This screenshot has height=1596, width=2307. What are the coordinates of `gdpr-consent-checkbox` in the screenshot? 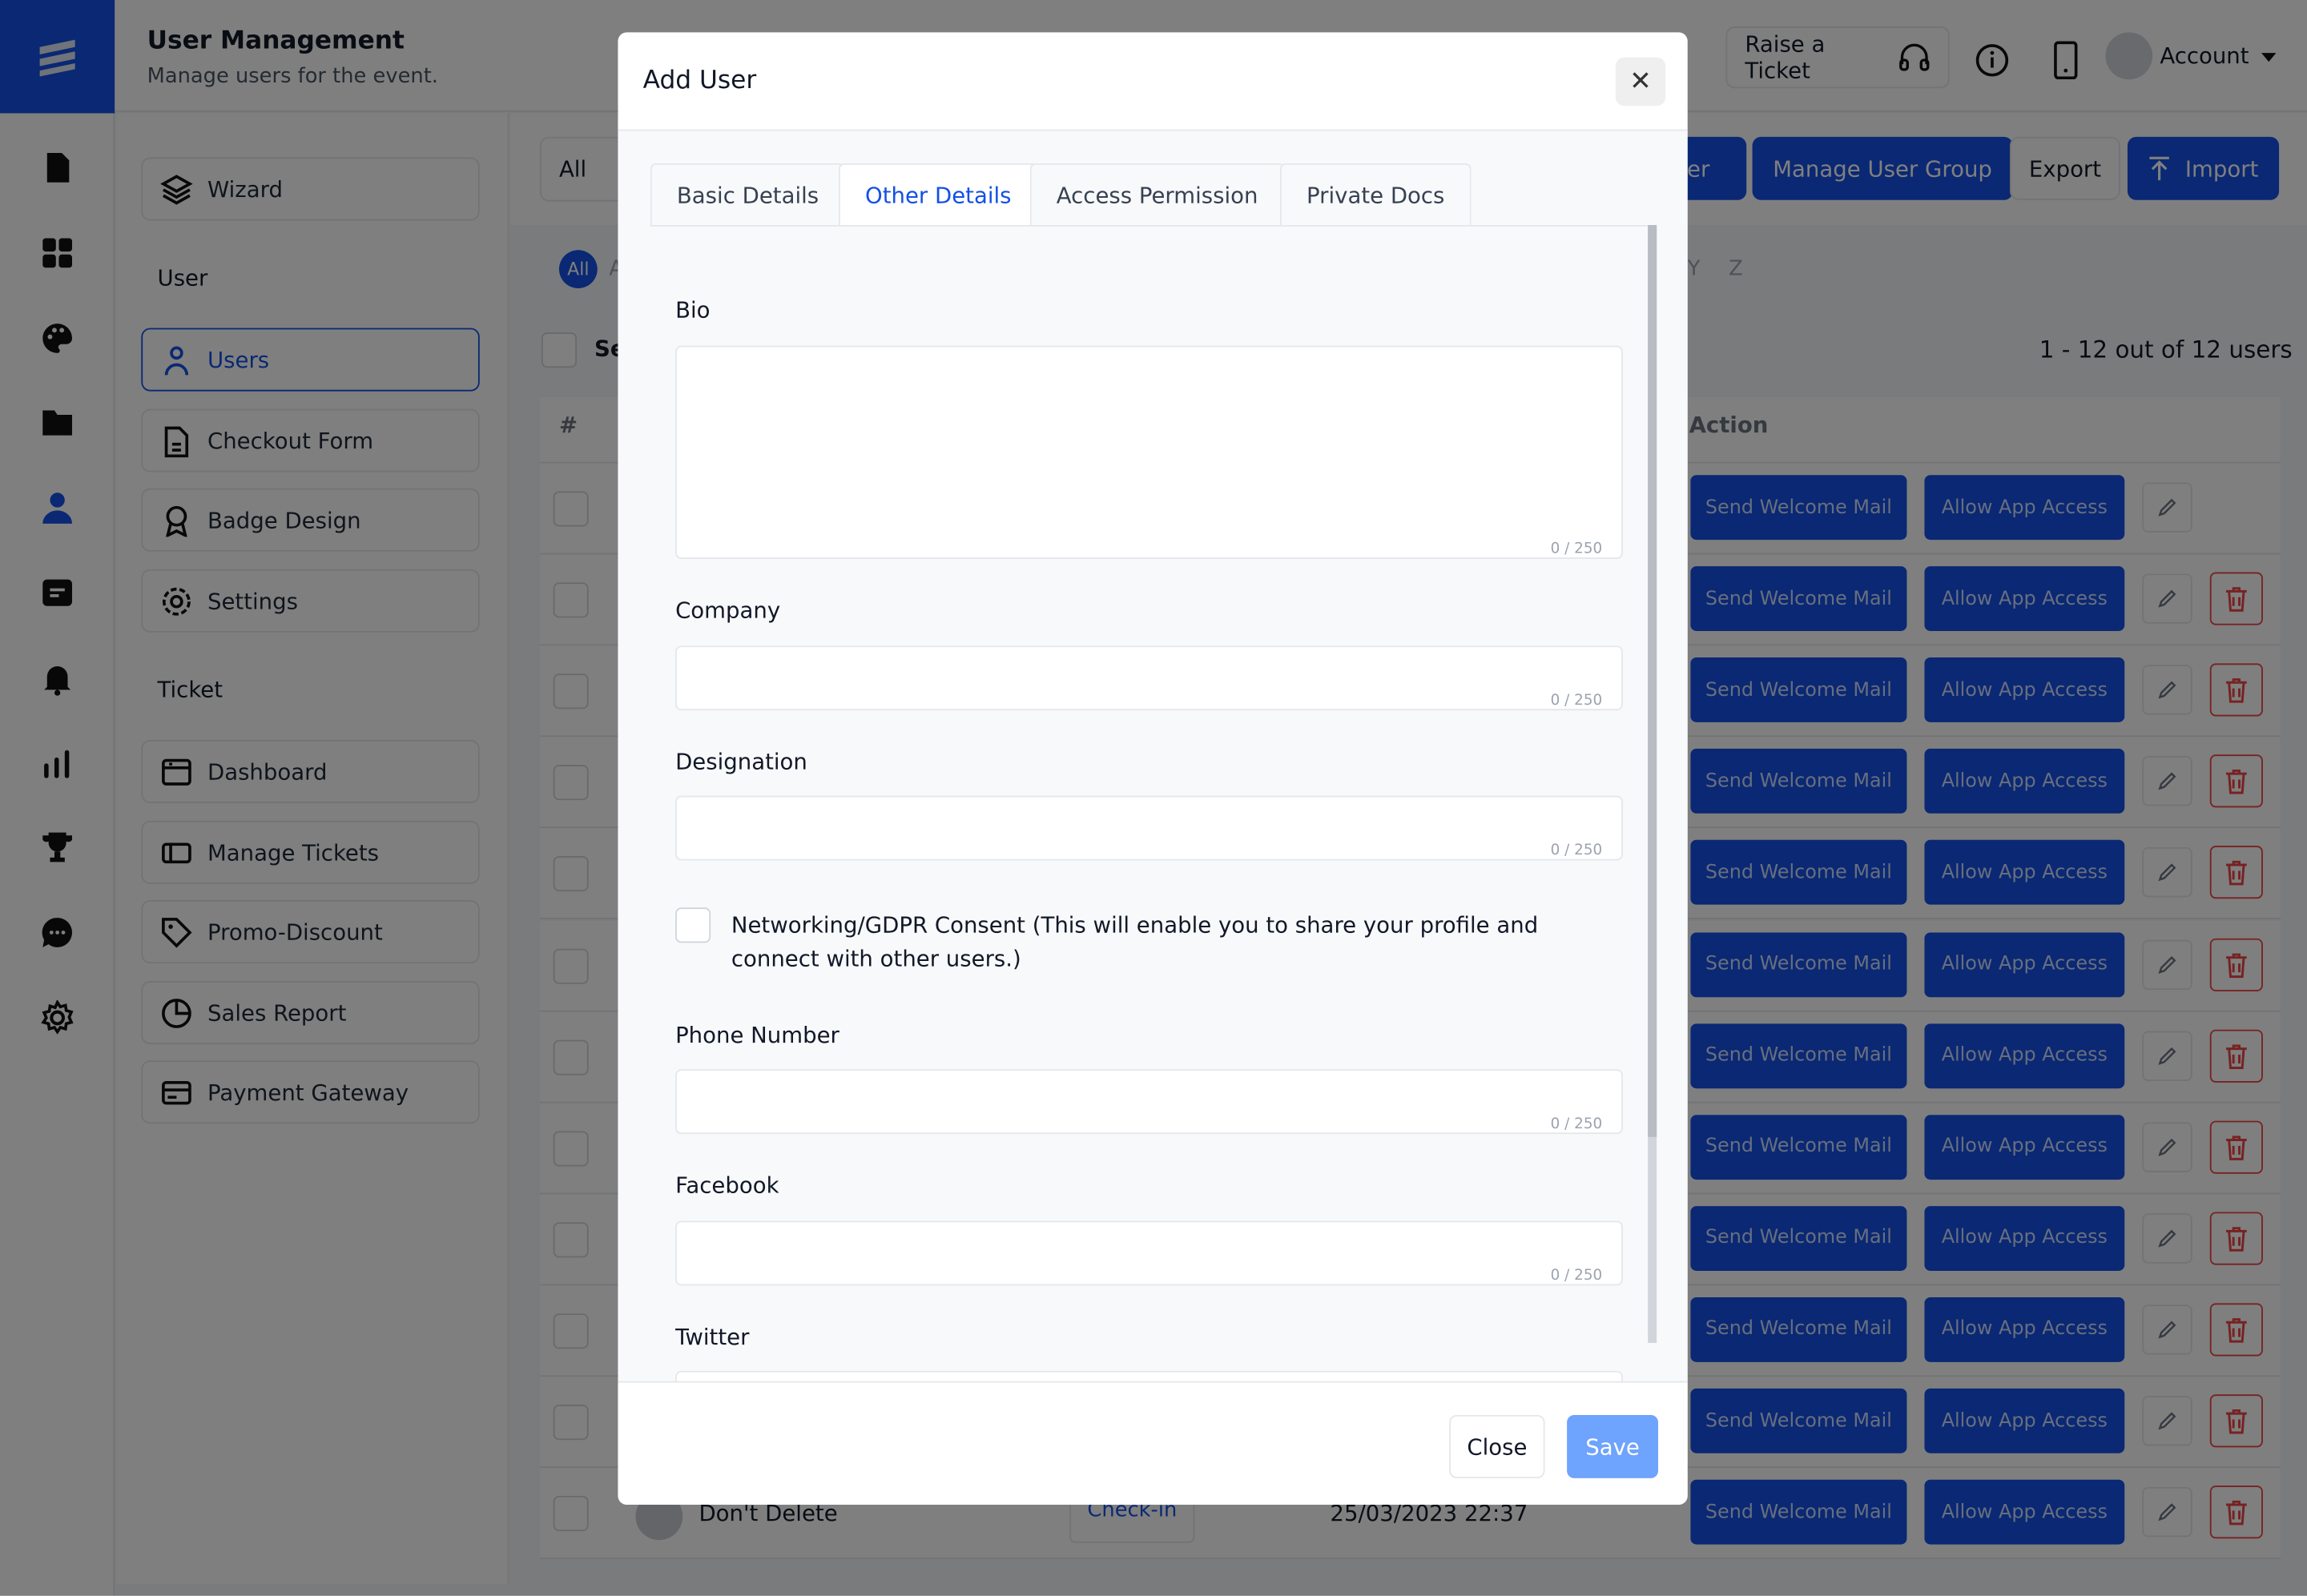 It's located at (693, 925).